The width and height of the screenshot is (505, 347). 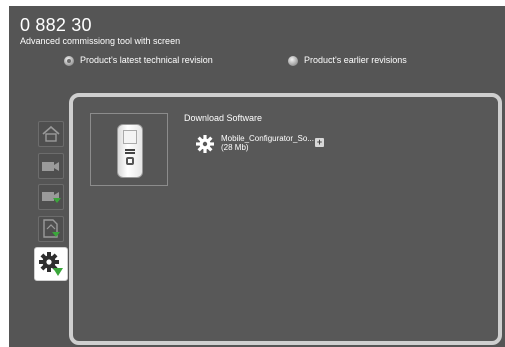 I want to click on nav-camera-button, so click(x=51, y=166).